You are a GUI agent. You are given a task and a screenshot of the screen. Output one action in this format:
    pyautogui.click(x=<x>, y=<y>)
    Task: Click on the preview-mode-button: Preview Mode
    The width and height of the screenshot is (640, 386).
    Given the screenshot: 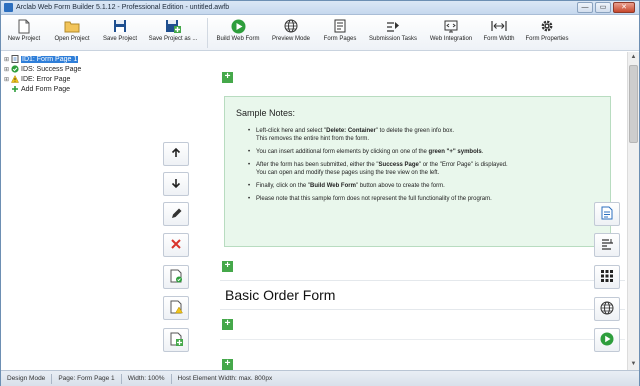 What is the action you would take?
    pyautogui.click(x=291, y=32)
    